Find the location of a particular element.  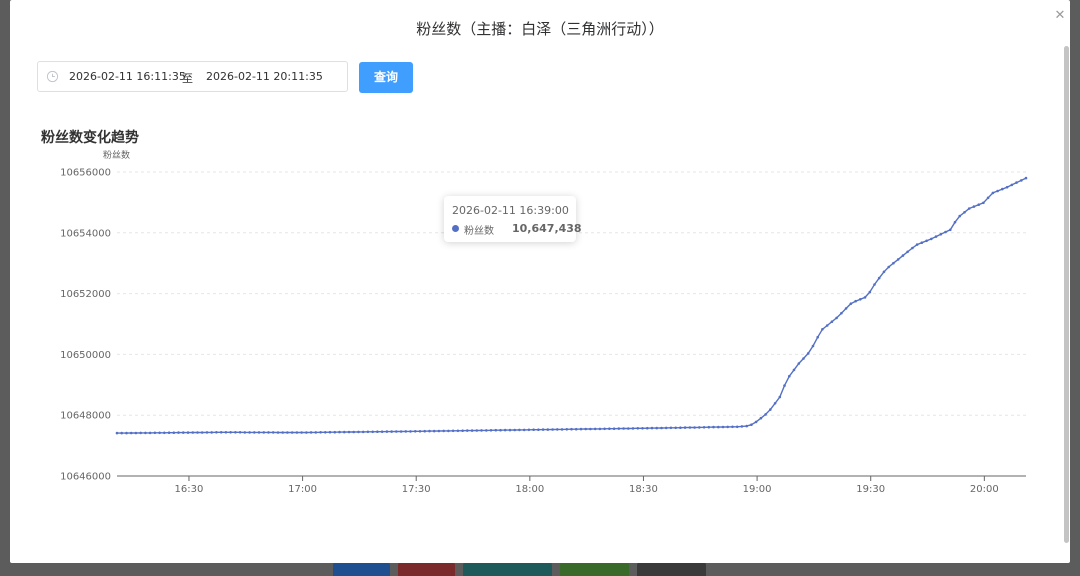

y-tick-label: 10654000 is located at coordinates (85, 233).